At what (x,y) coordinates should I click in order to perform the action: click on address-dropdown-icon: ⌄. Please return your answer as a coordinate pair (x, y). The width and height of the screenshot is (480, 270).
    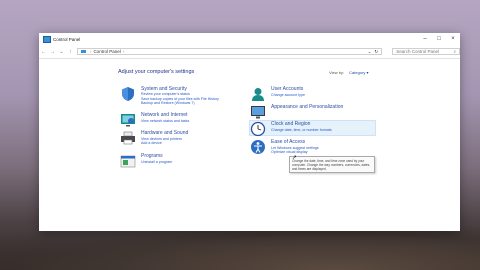
    Looking at the image, I should click on (370, 52).